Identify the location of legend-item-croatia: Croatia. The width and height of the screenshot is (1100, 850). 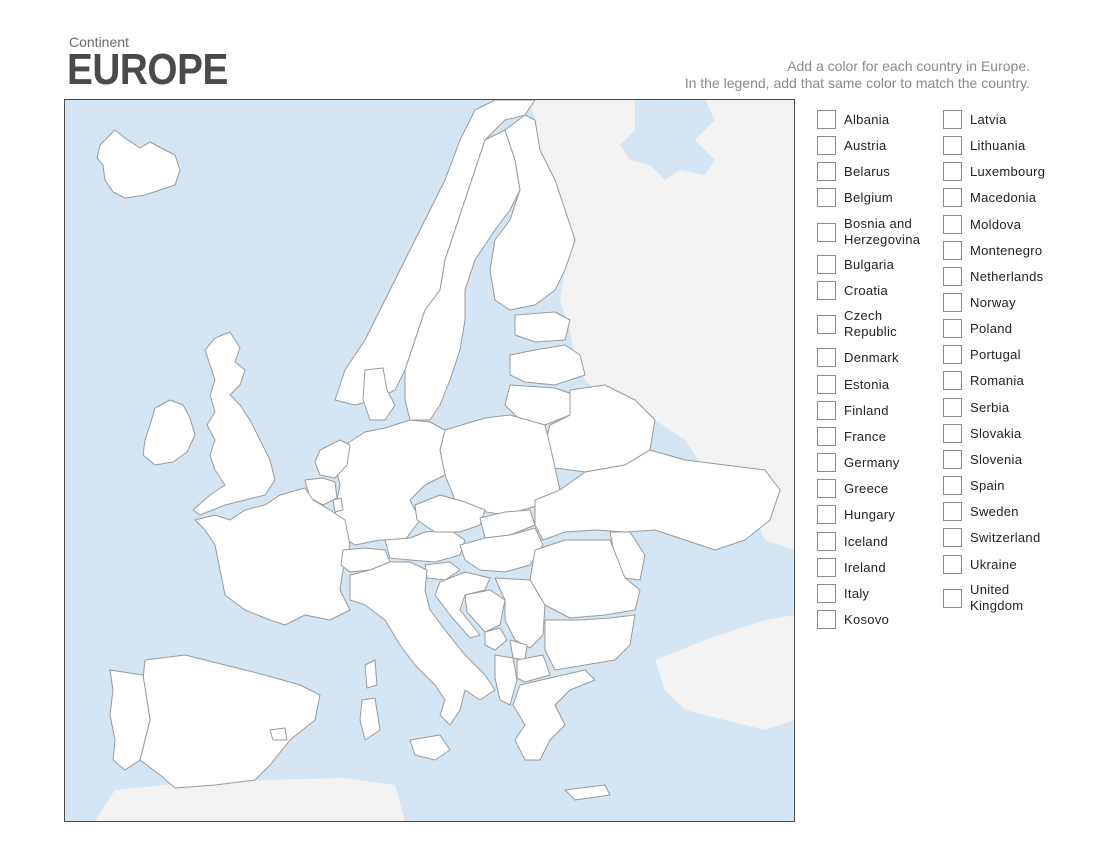
(852, 290).